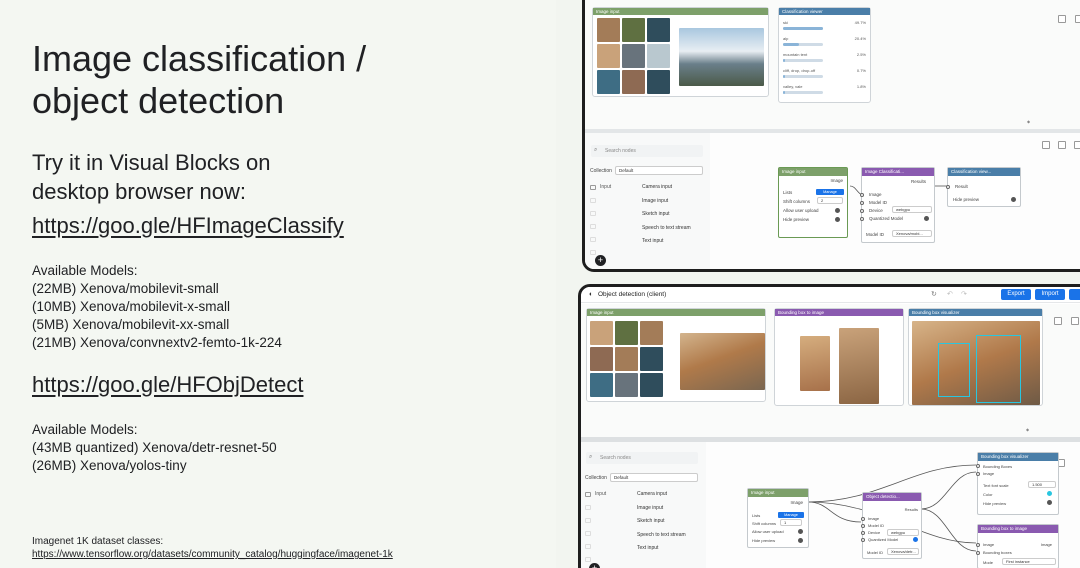  What do you see at coordinates (997, 552) in the screenshot?
I see `node-field-label: Bounding boxes` at bounding box center [997, 552].